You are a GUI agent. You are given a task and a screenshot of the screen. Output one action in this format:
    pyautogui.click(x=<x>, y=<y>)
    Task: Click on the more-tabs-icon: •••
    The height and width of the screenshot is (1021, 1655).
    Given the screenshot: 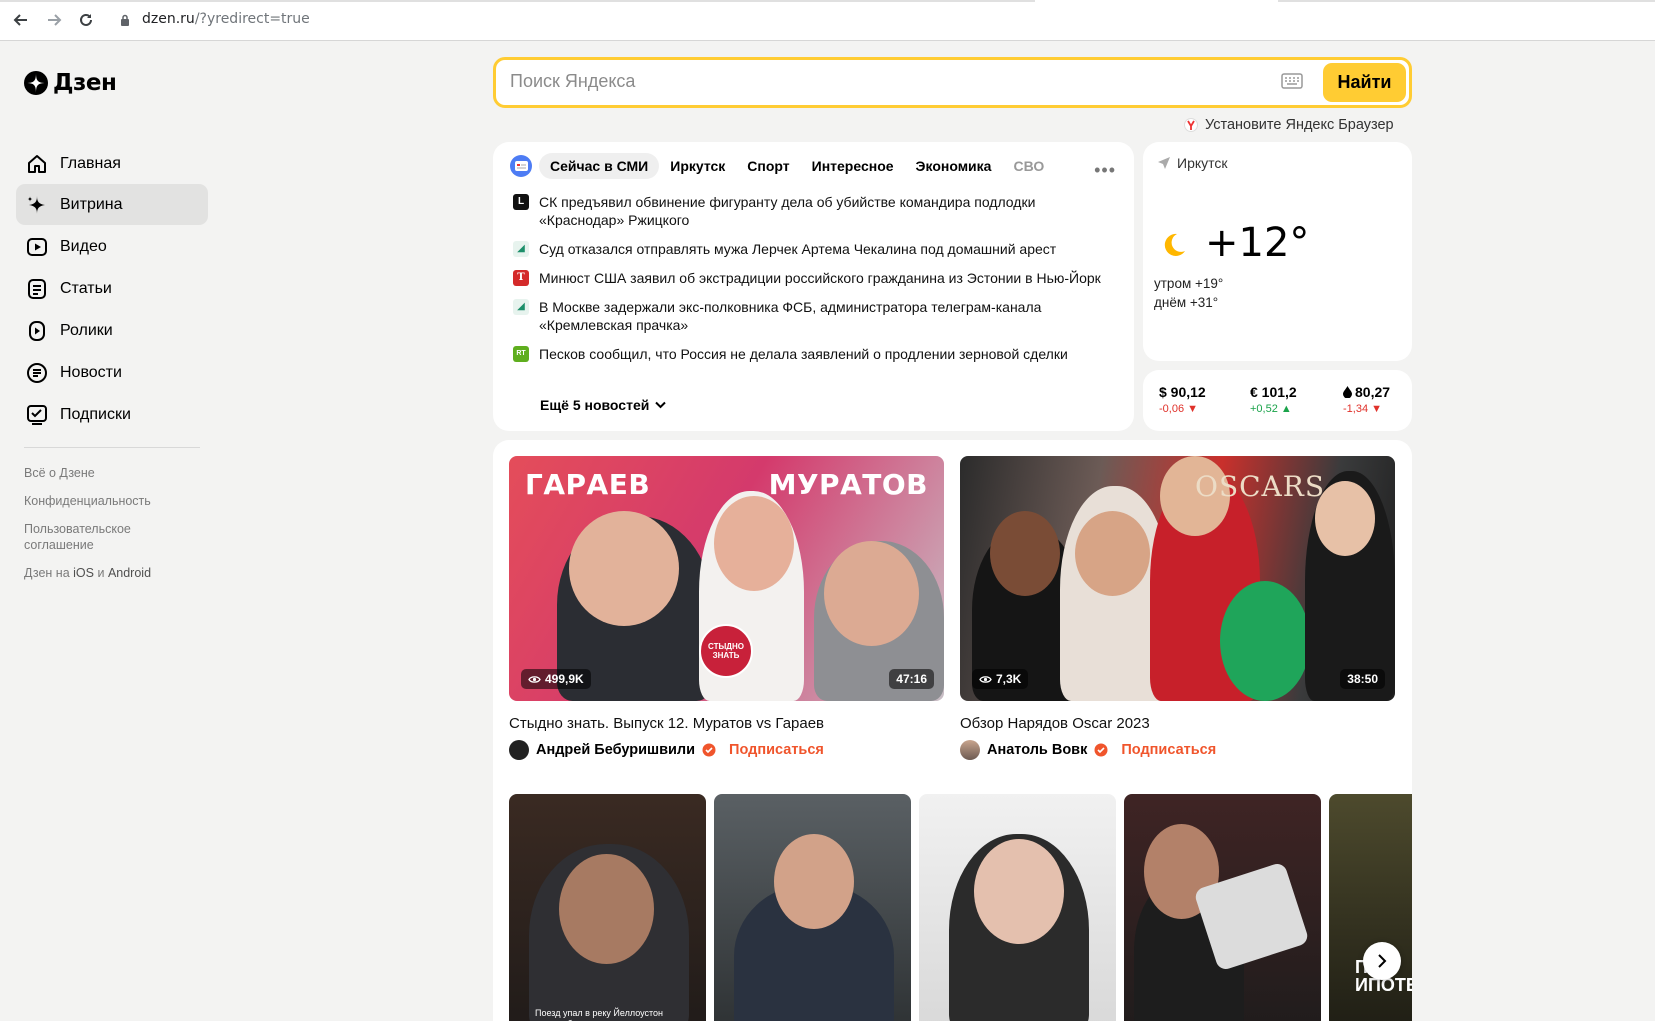 What is the action you would take?
    pyautogui.click(x=1105, y=170)
    